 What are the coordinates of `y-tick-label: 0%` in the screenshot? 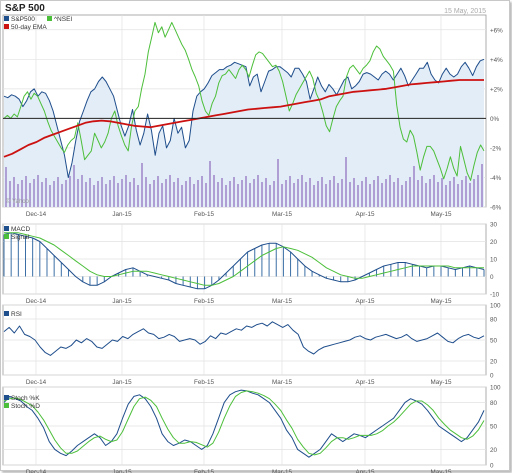 It's located at (495, 119).